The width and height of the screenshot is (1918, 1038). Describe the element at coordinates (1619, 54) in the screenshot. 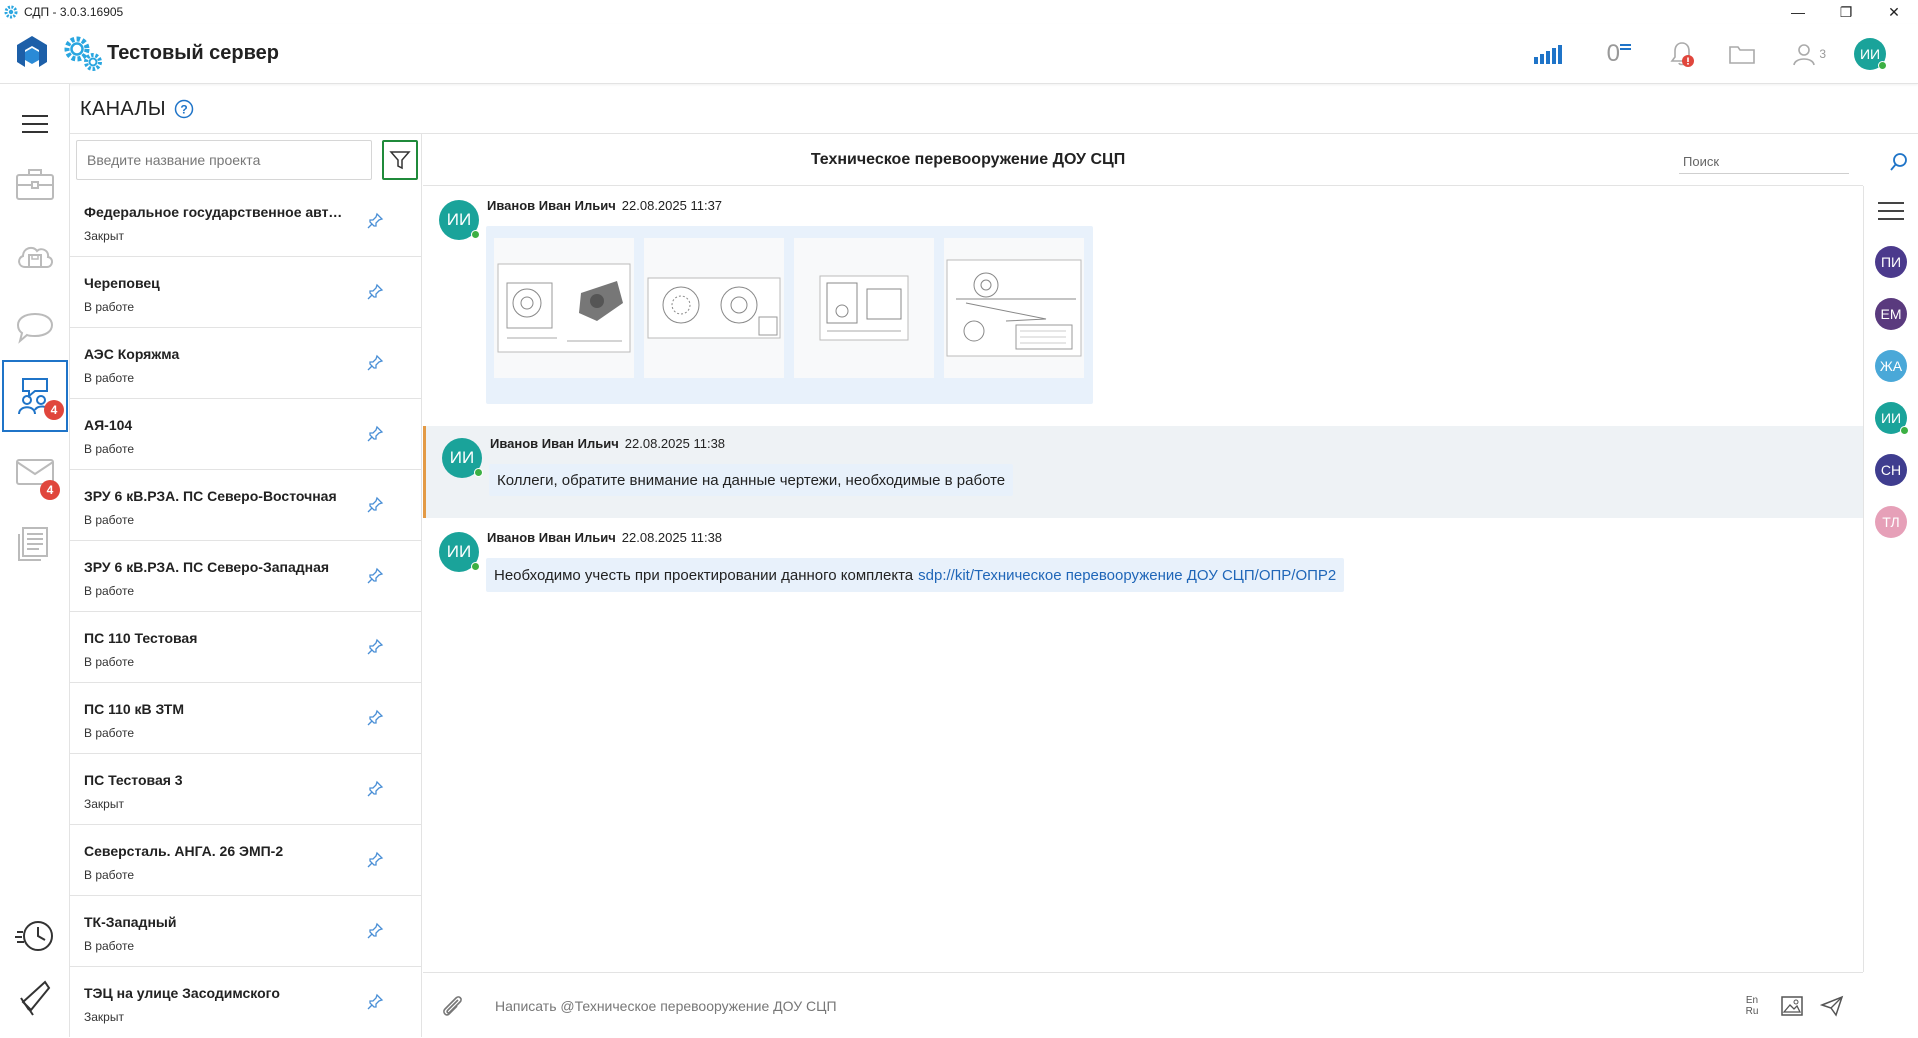

I see `counter-indicator: 0` at that location.